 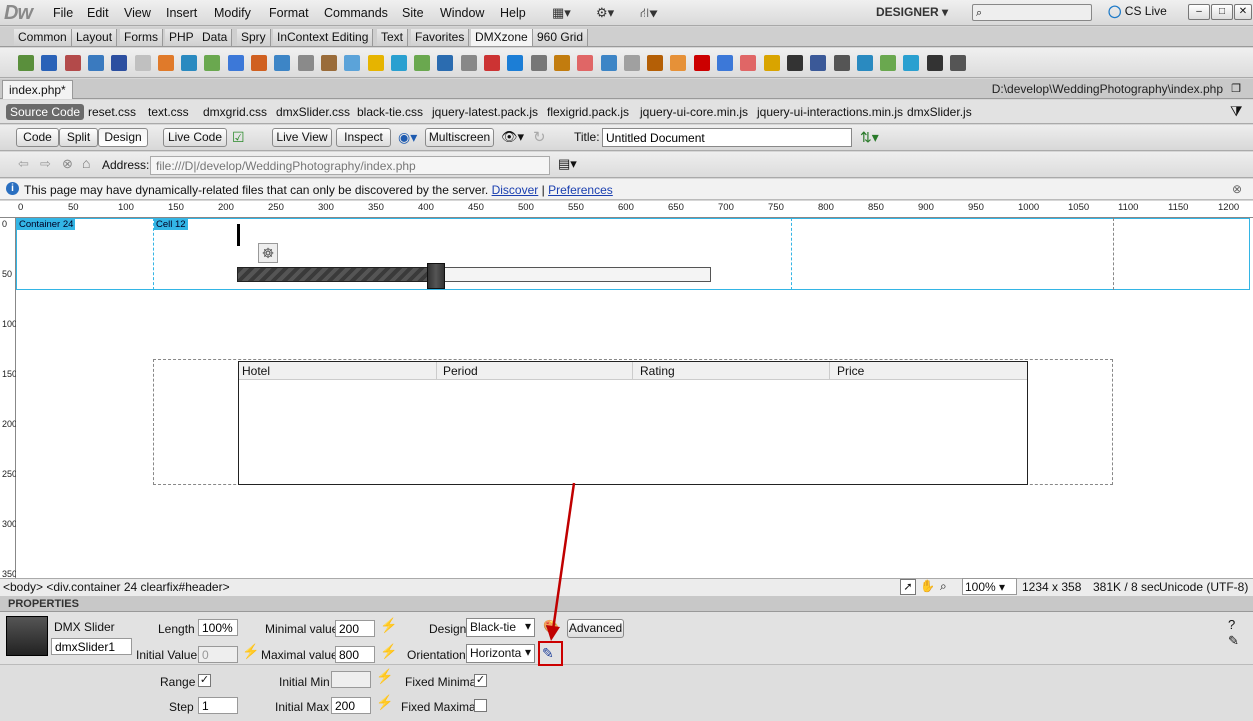 What do you see at coordinates (513, 13) in the screenshot?
I see `menu-help: Help` at bounding box center [513, 13].